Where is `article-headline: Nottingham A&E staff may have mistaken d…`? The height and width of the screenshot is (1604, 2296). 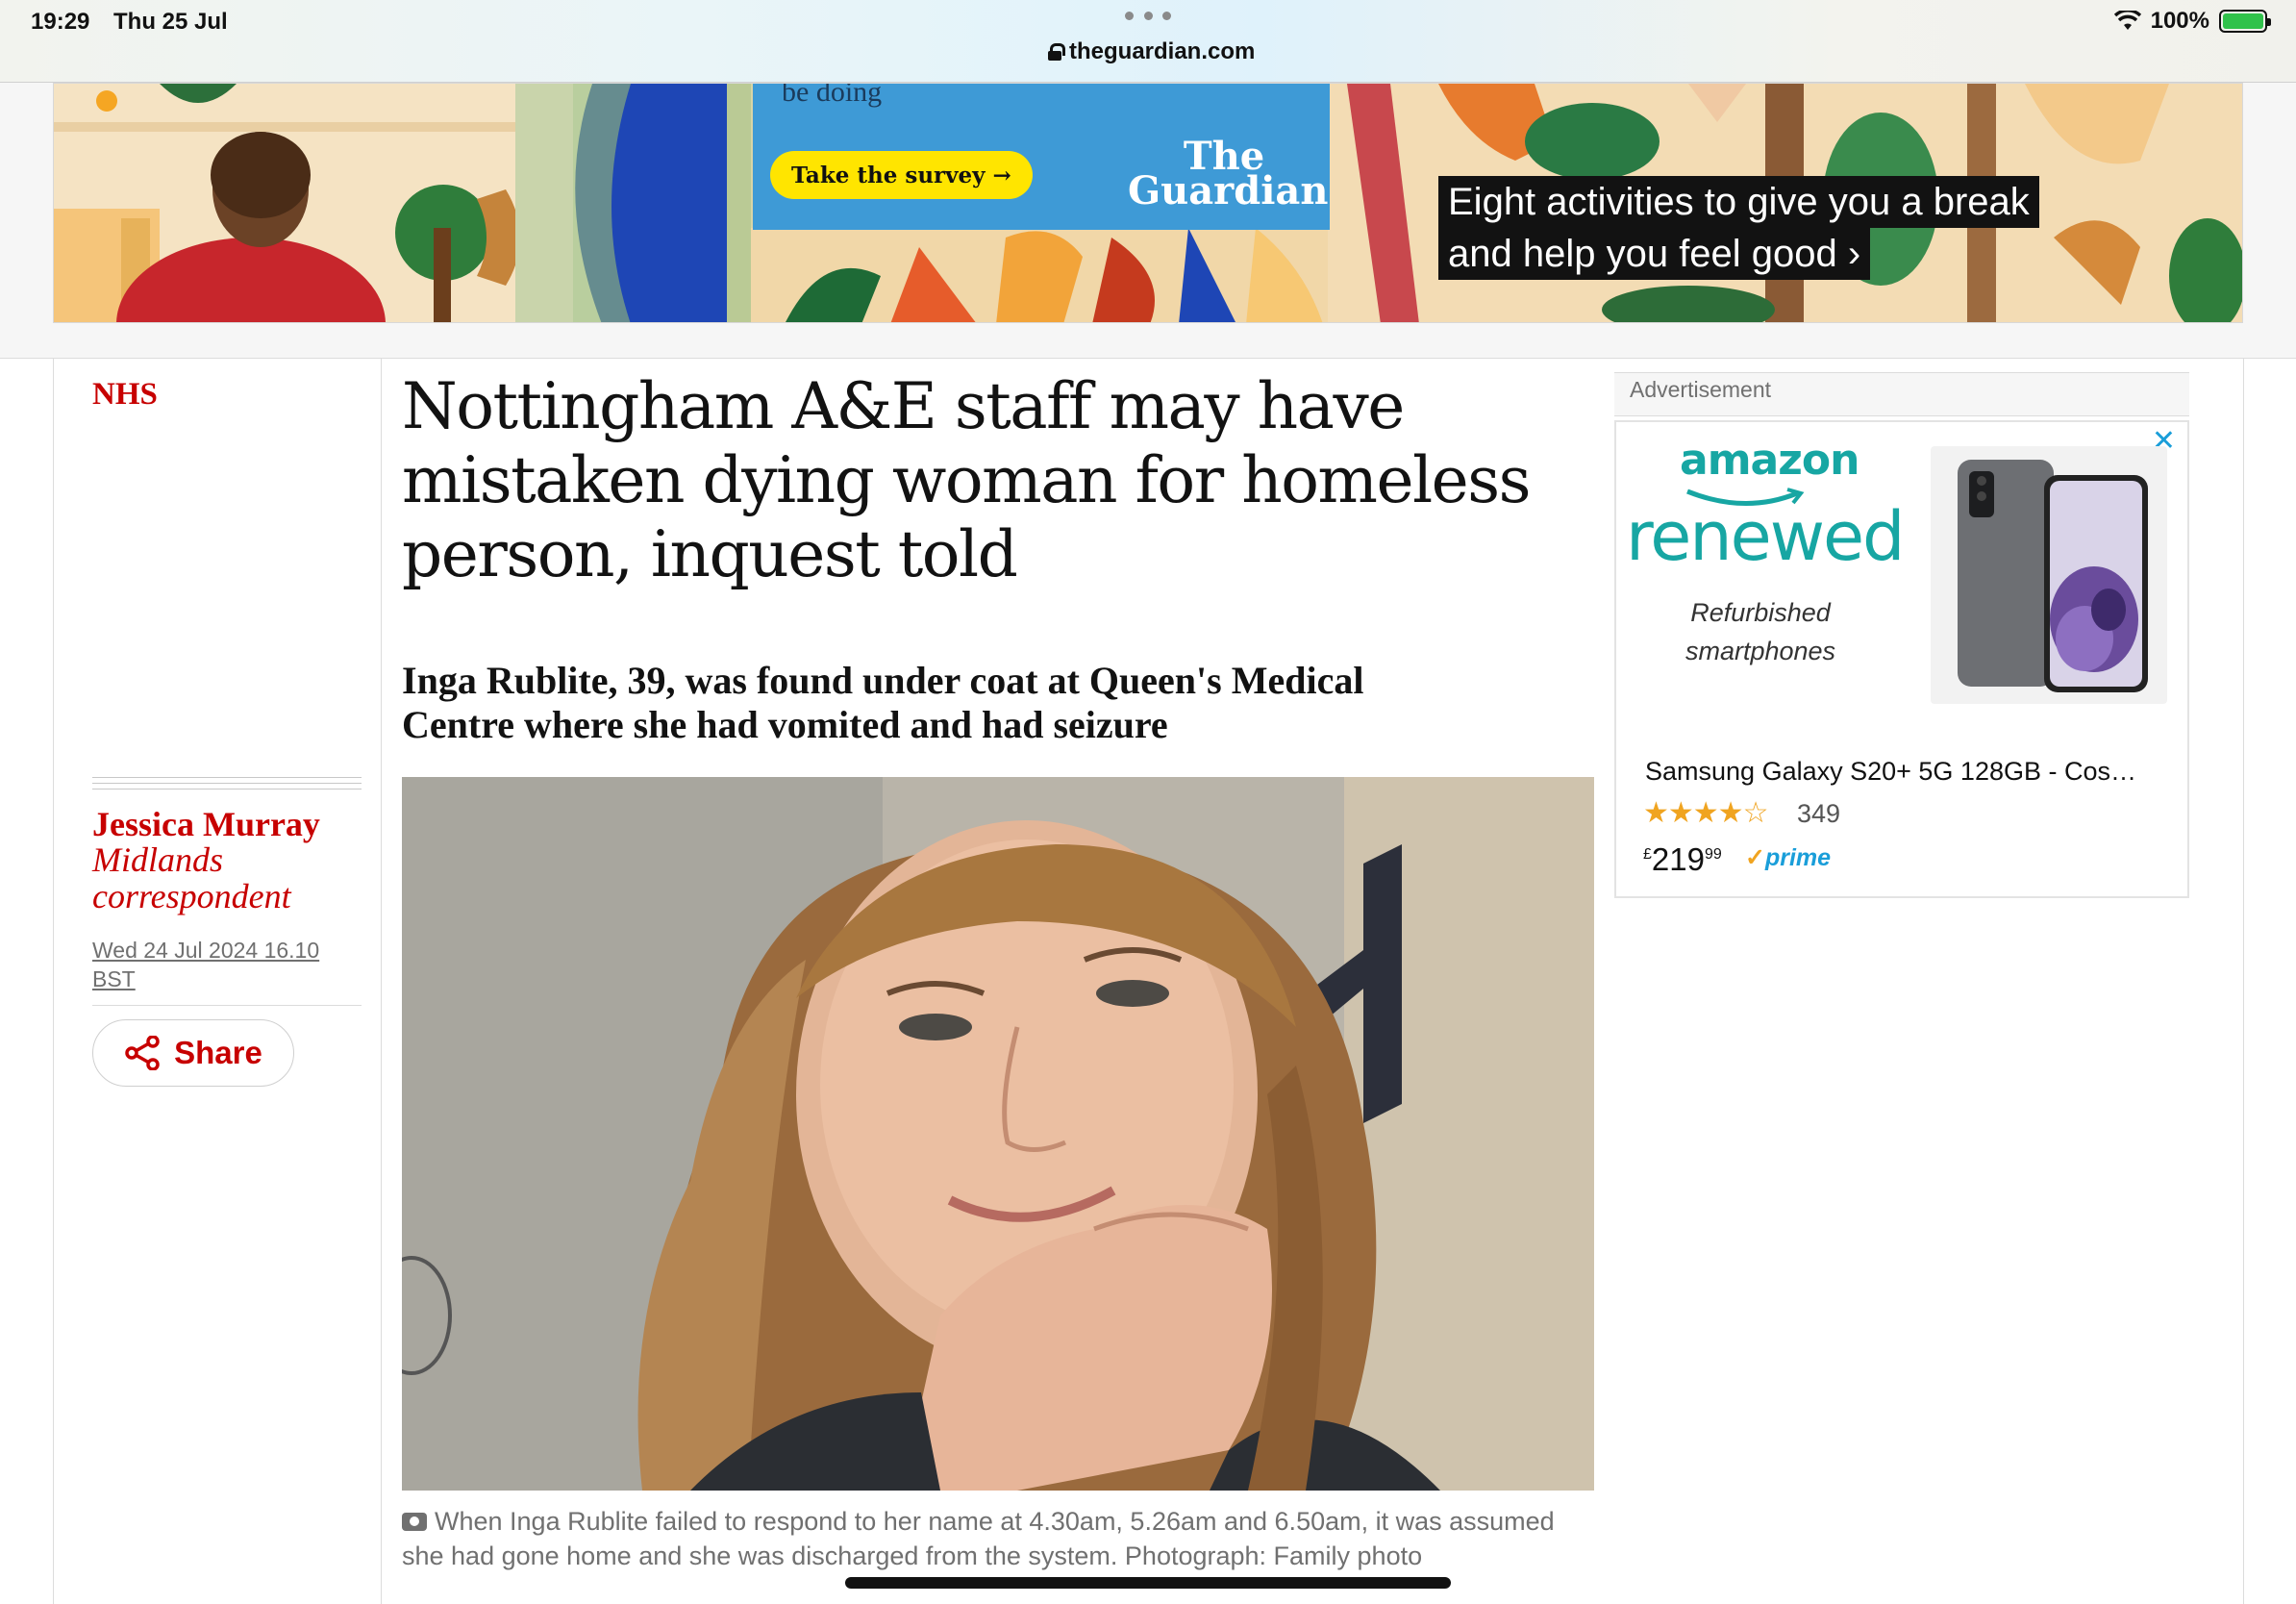 article-headline: Nottingham A&E staff may have mistaken d… is located at coordinates (966, 480).